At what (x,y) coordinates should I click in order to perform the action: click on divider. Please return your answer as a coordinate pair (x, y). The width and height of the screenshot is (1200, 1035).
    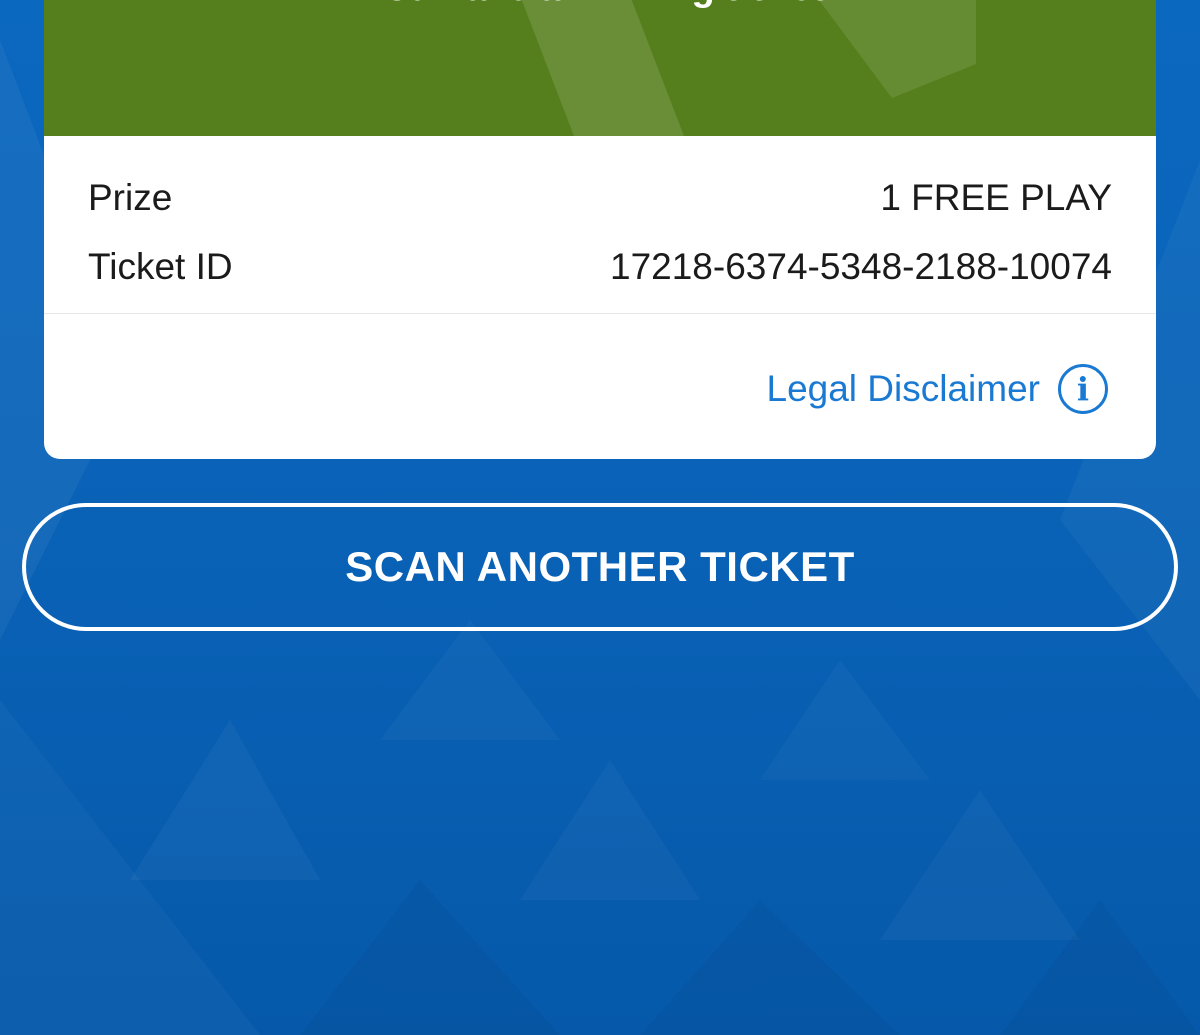
    Looking at the image, I should click on (600, 313).